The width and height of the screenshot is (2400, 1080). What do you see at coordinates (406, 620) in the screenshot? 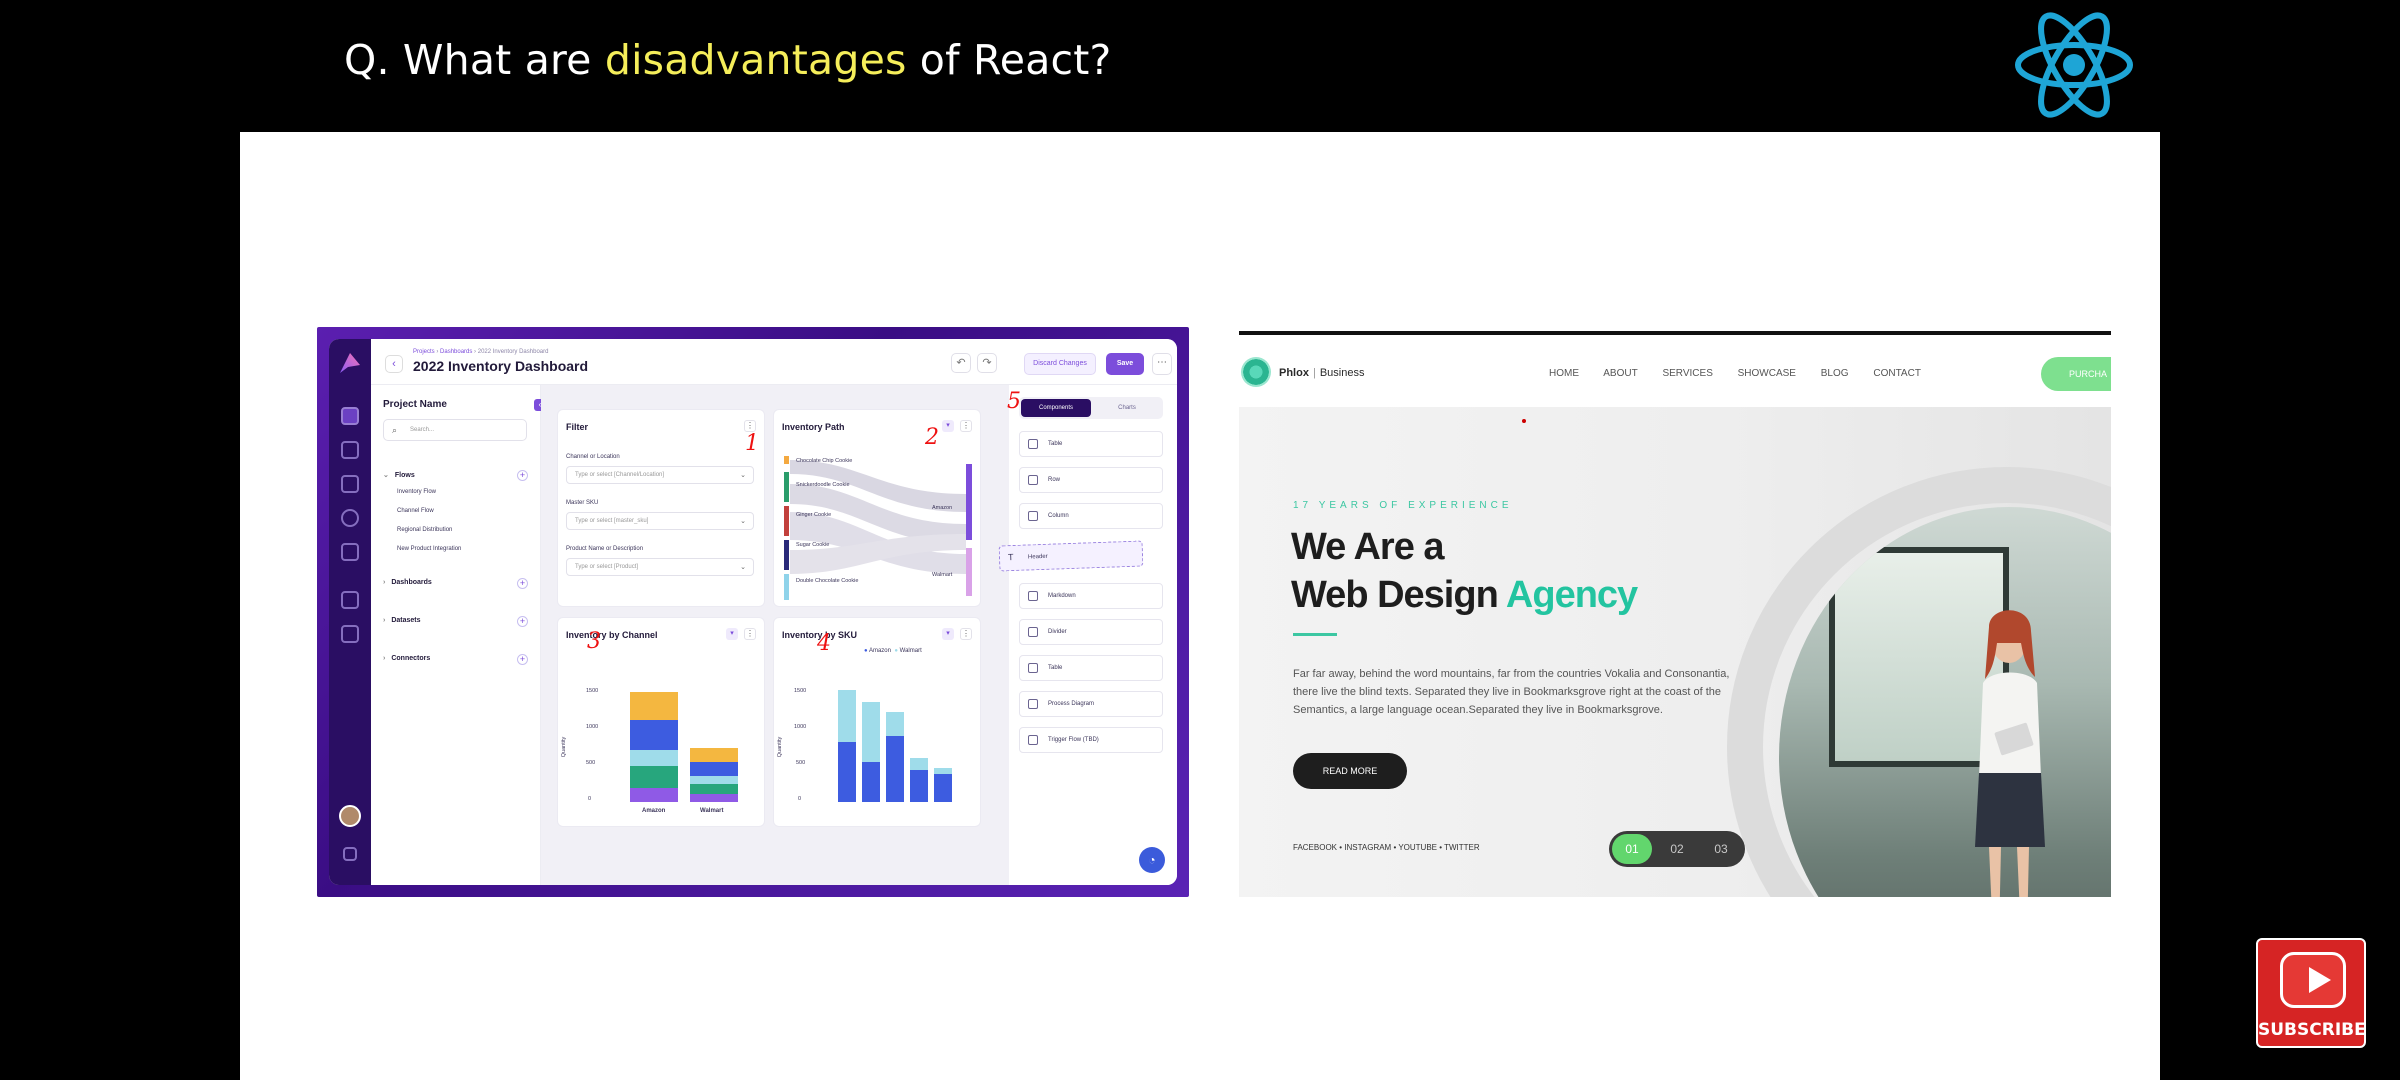
I see `section-datasets-label: Datasets` at bounding box center [406, 620].